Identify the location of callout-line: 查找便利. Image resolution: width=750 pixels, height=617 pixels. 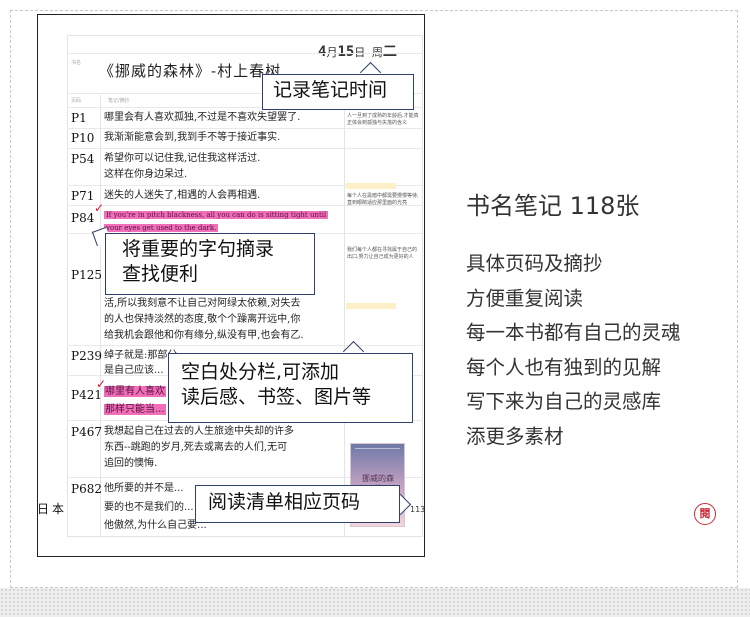
(160, 273).